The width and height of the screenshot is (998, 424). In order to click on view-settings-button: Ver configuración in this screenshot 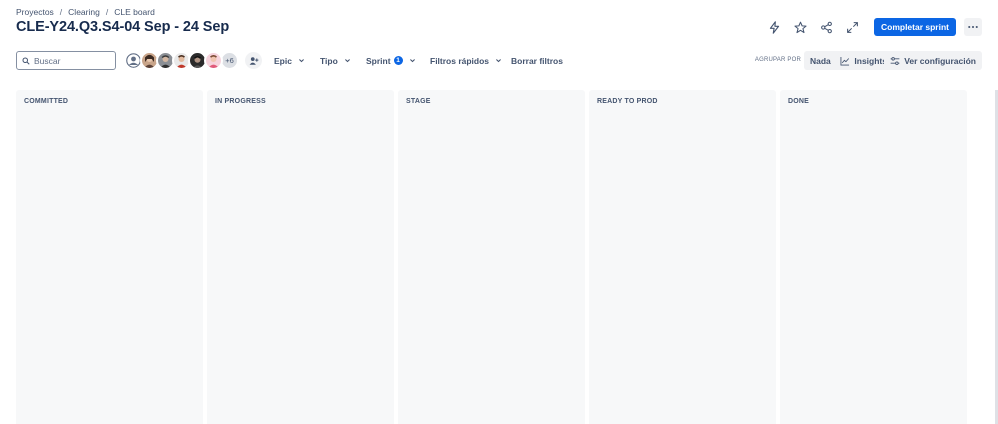, I will do `click(933, 60)`.